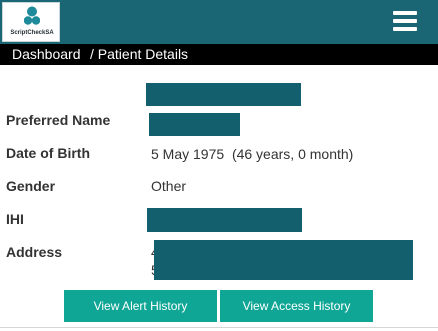 This screenshot has height=331, width=438. I want to click on breadcrumb-current-page: / Patient Details, so click(139, 54).